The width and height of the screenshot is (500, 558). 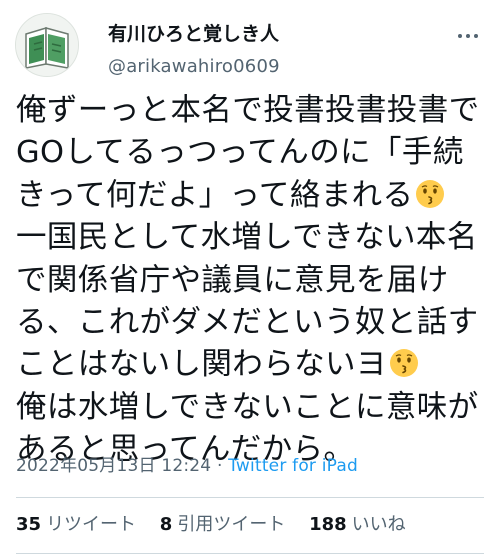 What do you see at coordinates (193, 34) in the screenshot?
I see `display-name: 有川ひろと覚しき人` at bounding box center [193, 34].